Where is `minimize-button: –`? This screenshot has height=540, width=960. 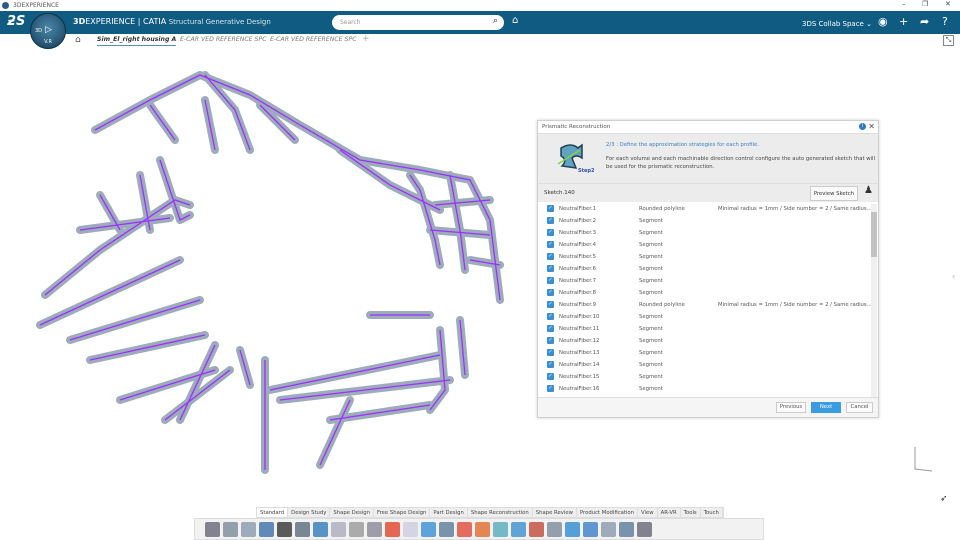
minimize-button: – is located at coordinates (904, 4).